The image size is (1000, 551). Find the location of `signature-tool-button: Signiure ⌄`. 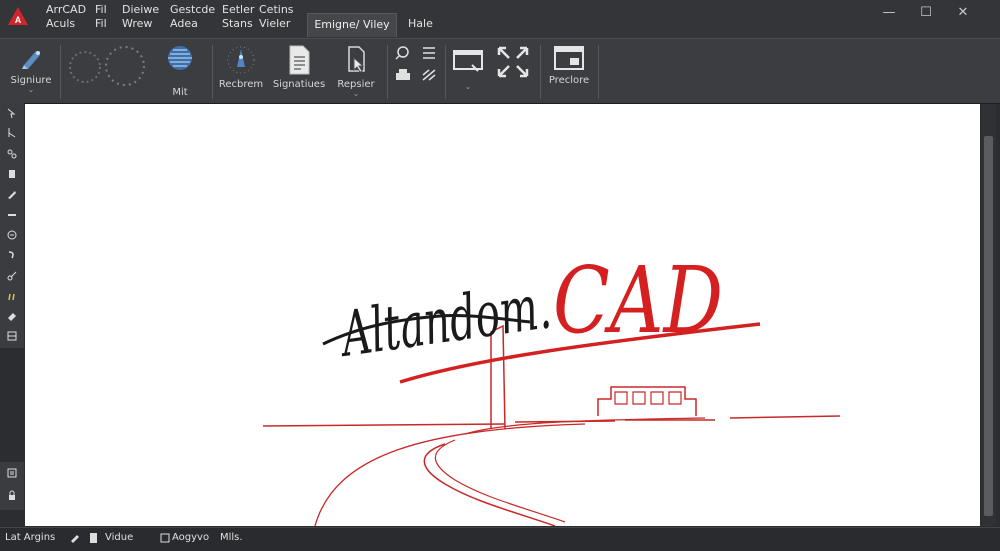

signature-tool-button: Signiure ⌄ is located at coordinates (31, 68).